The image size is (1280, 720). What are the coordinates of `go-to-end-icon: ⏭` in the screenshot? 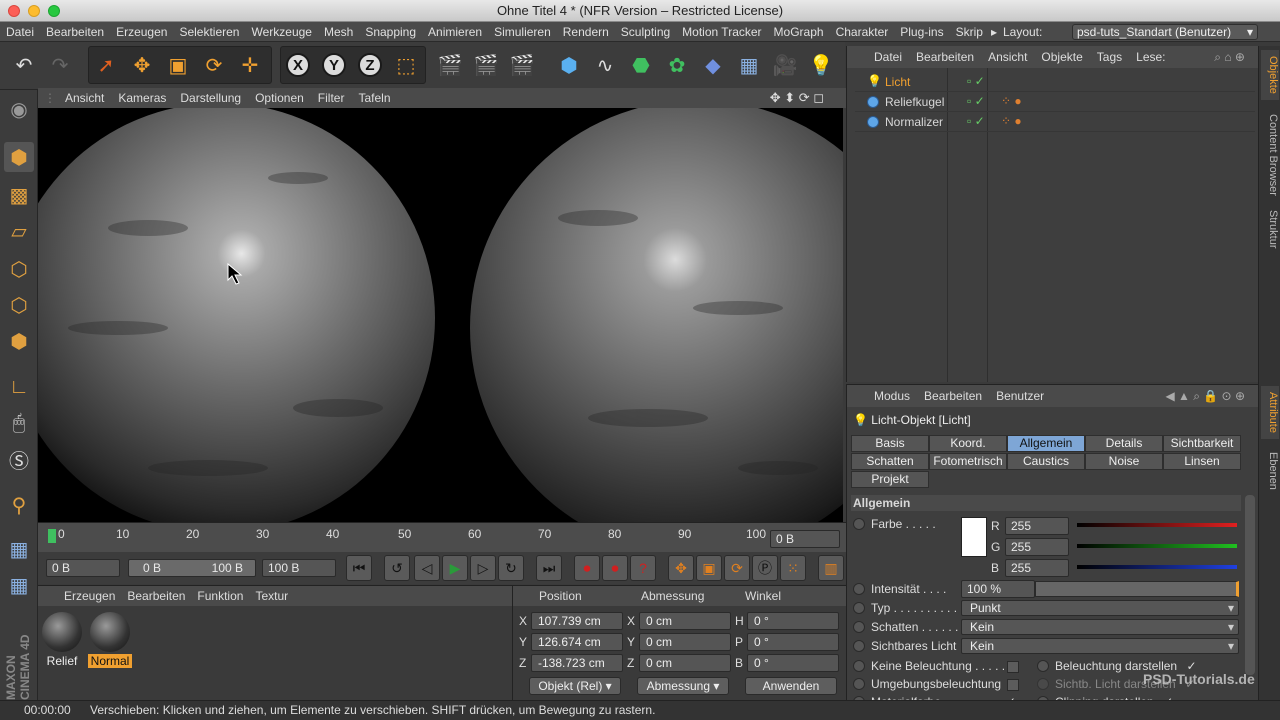 It's located at (549, 568).